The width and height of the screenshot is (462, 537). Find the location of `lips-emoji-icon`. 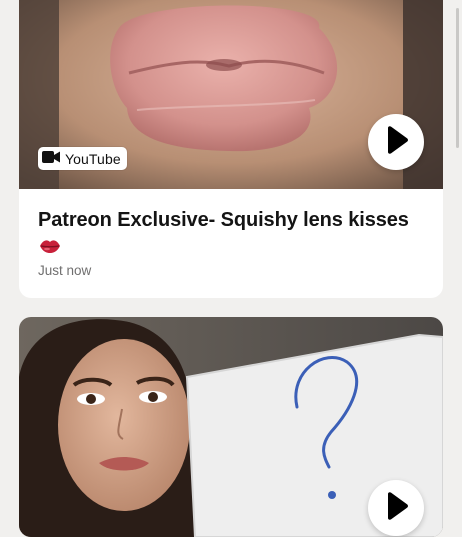

lips-emoji-icon is located at coordinates (50, 248).